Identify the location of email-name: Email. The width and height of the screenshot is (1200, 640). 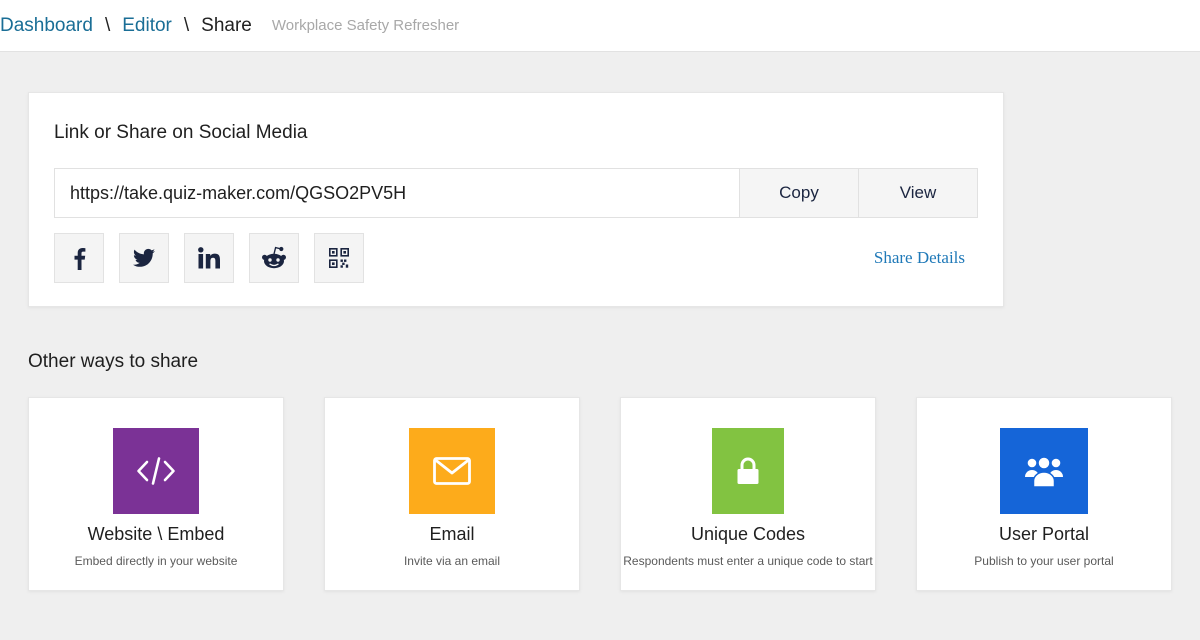
(452, 534).